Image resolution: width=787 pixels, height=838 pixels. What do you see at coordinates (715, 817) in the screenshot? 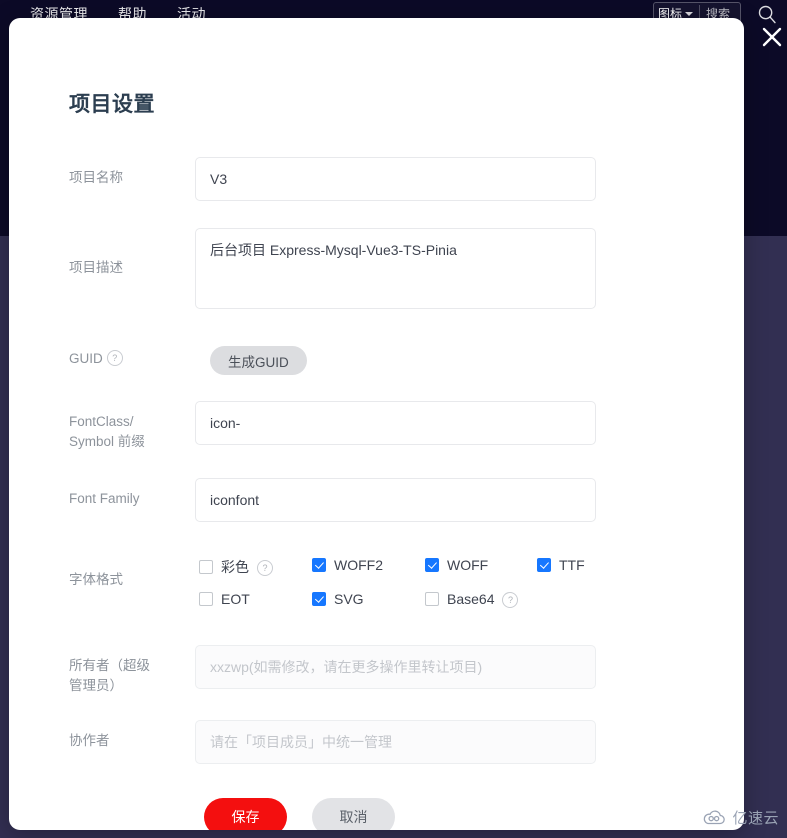
I see `cloud-logo-icon` at bounding box center [715, 817].